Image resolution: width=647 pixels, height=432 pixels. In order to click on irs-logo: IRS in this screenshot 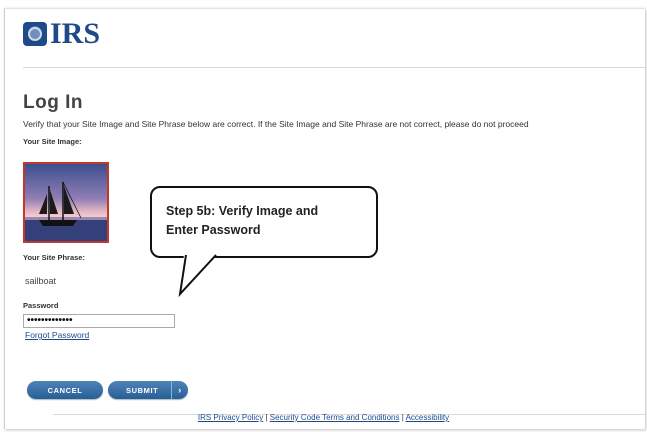, I will do `click(61, 34)`.